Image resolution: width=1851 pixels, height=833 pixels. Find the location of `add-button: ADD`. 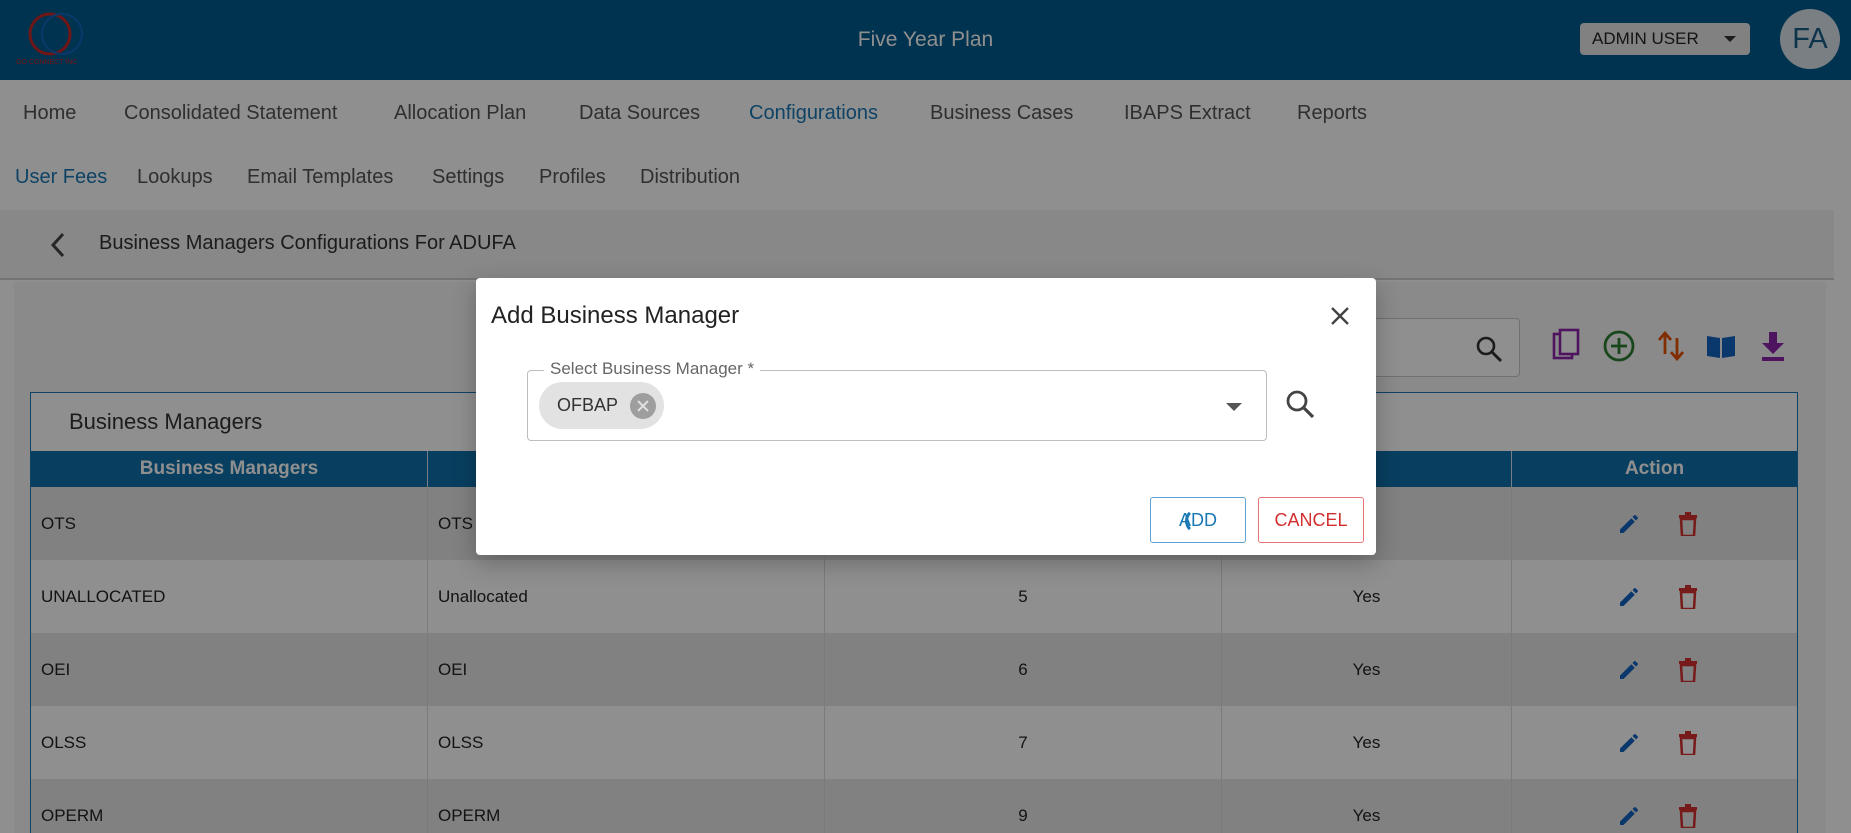

add-button: ADD is located at coordinates (1198, 520).